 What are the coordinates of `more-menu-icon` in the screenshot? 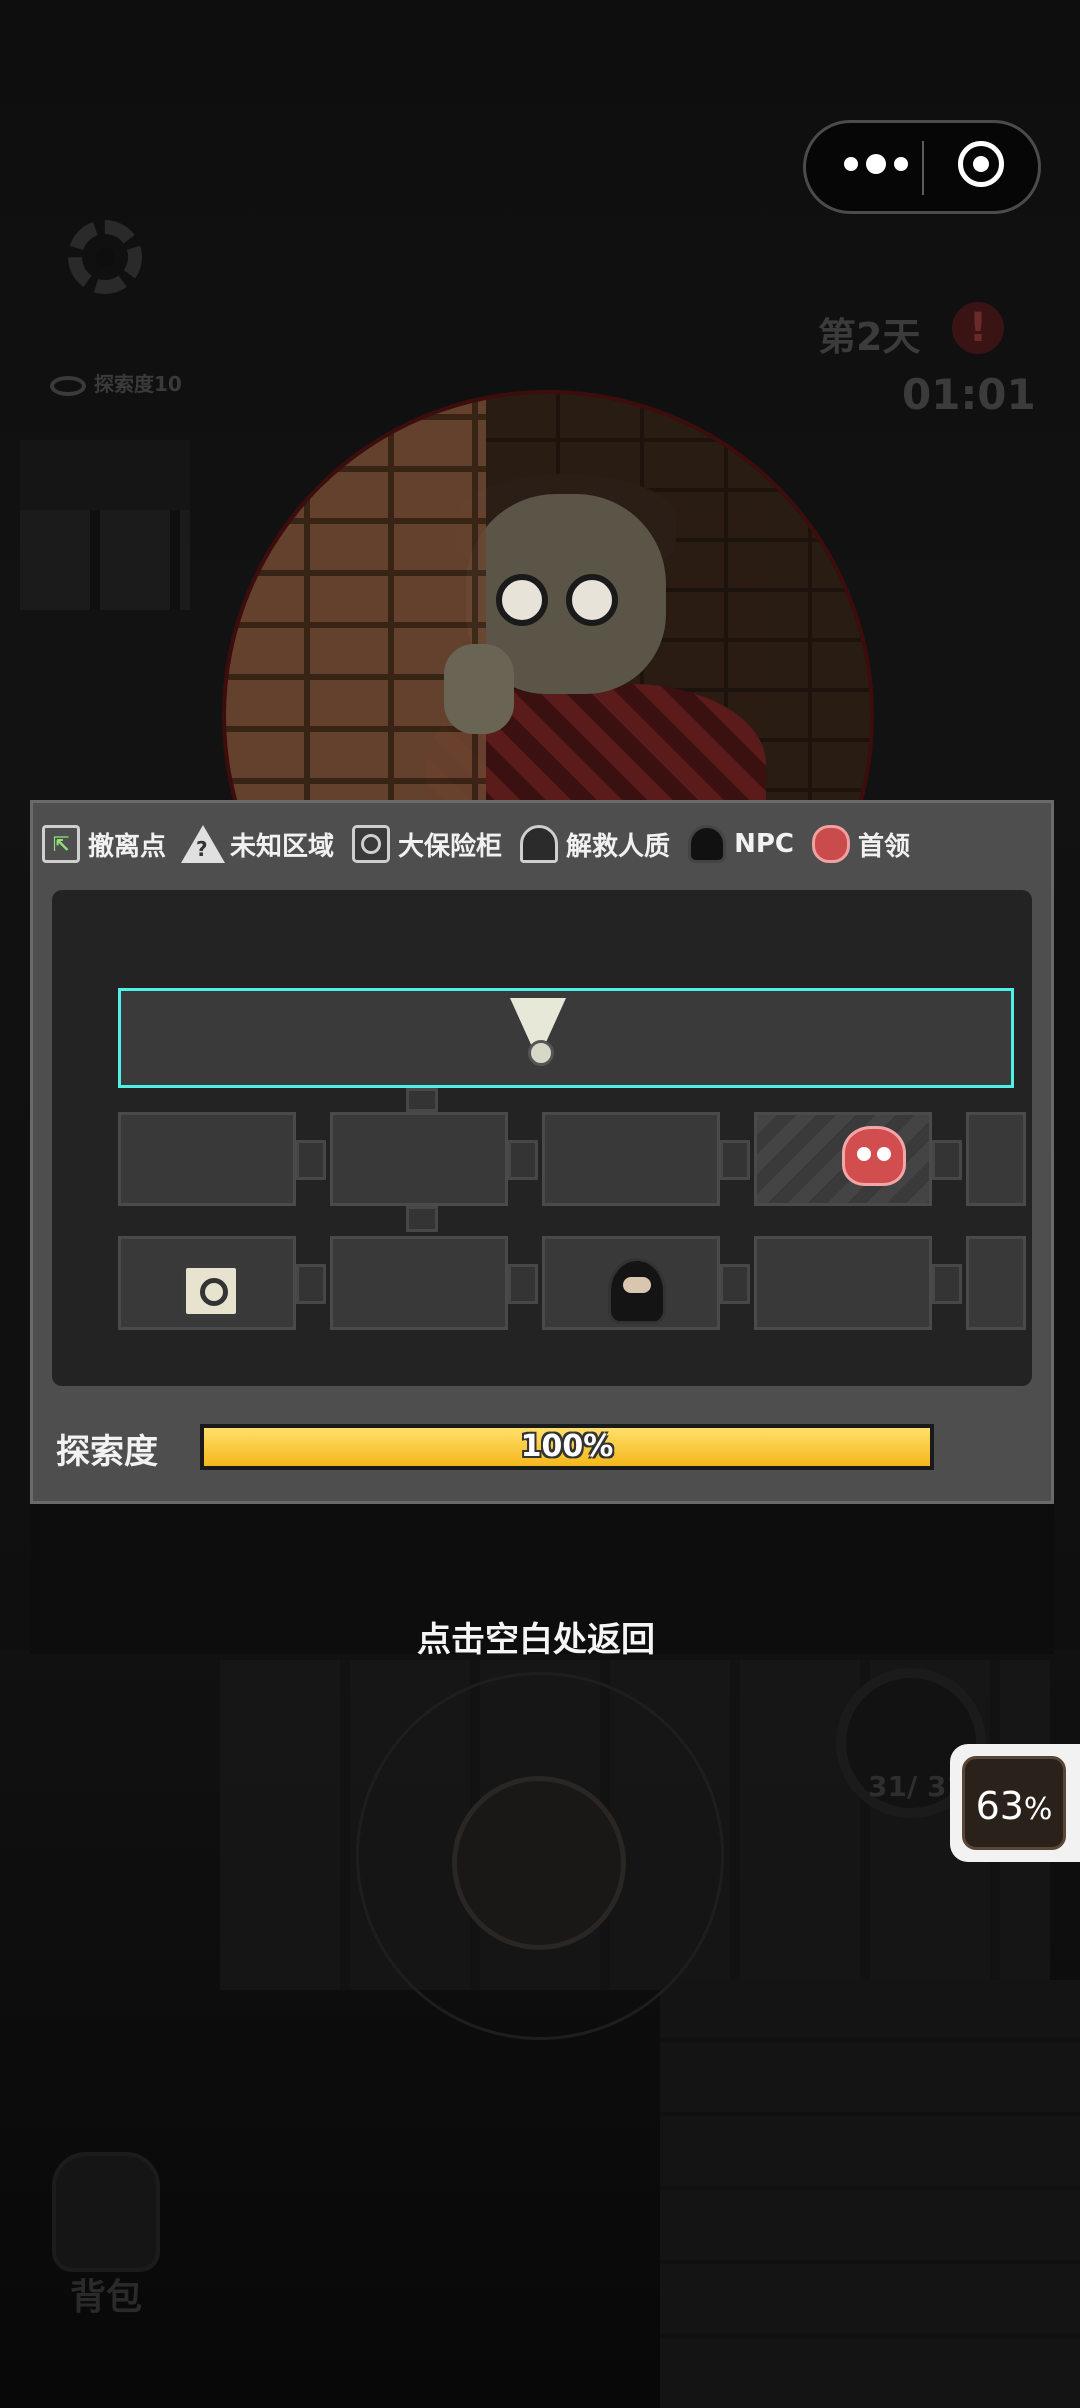 It's located at (876, 164).